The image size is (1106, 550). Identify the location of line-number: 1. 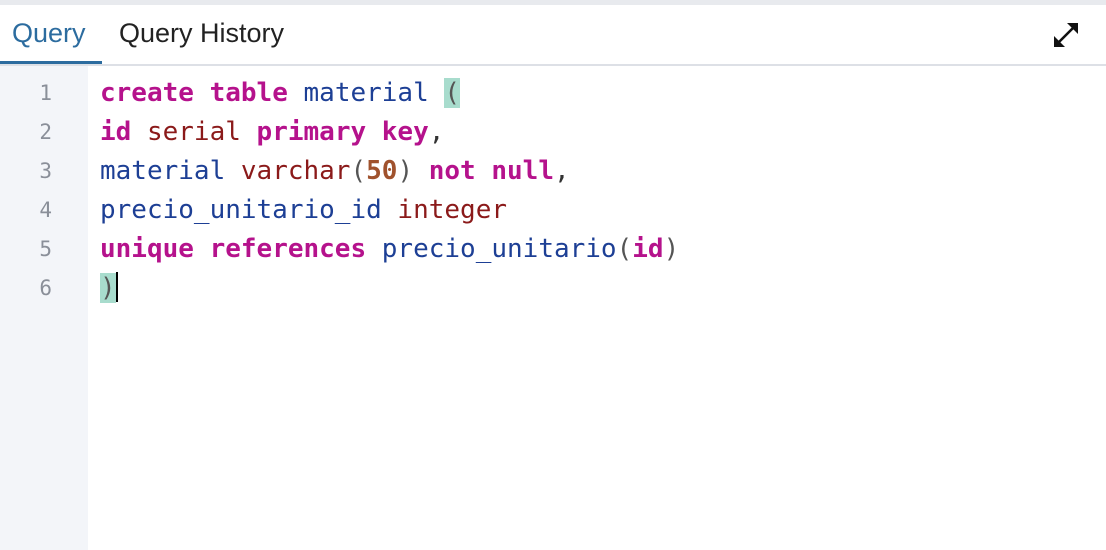
(45, 93).